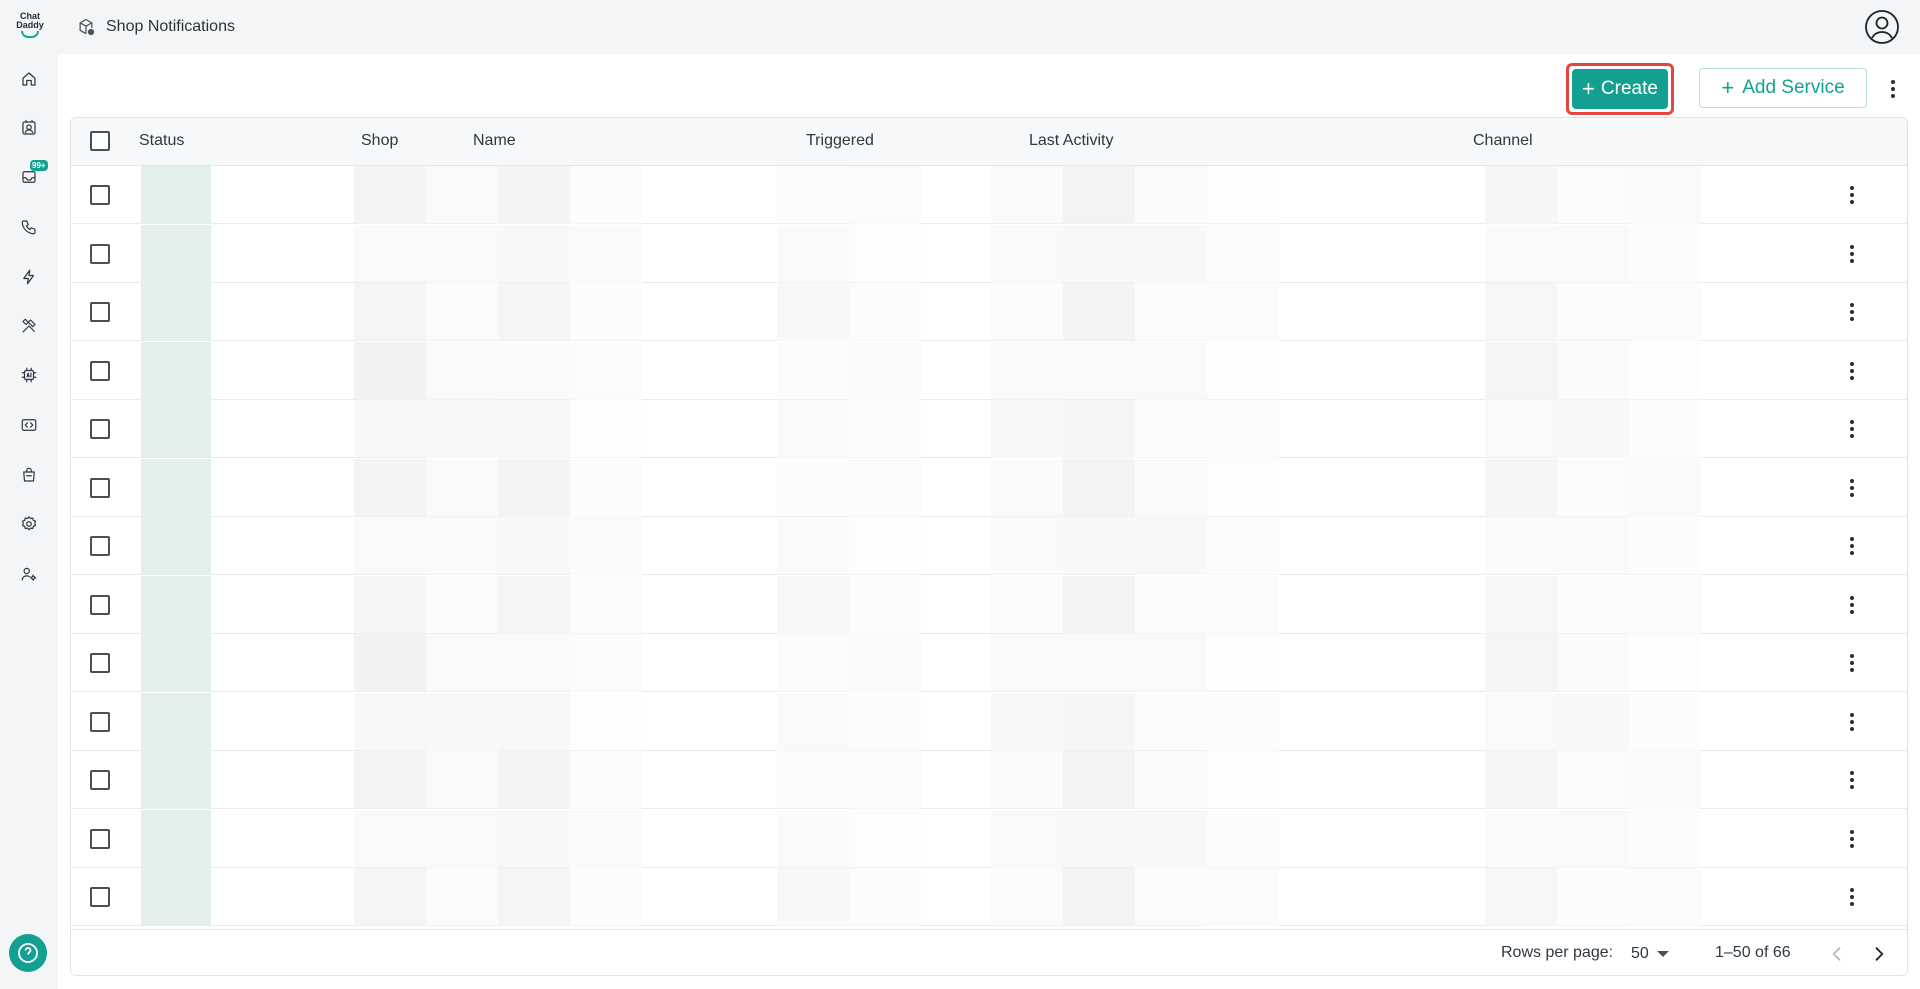  I want to click on sidebar-item-home, so click(29, 79).